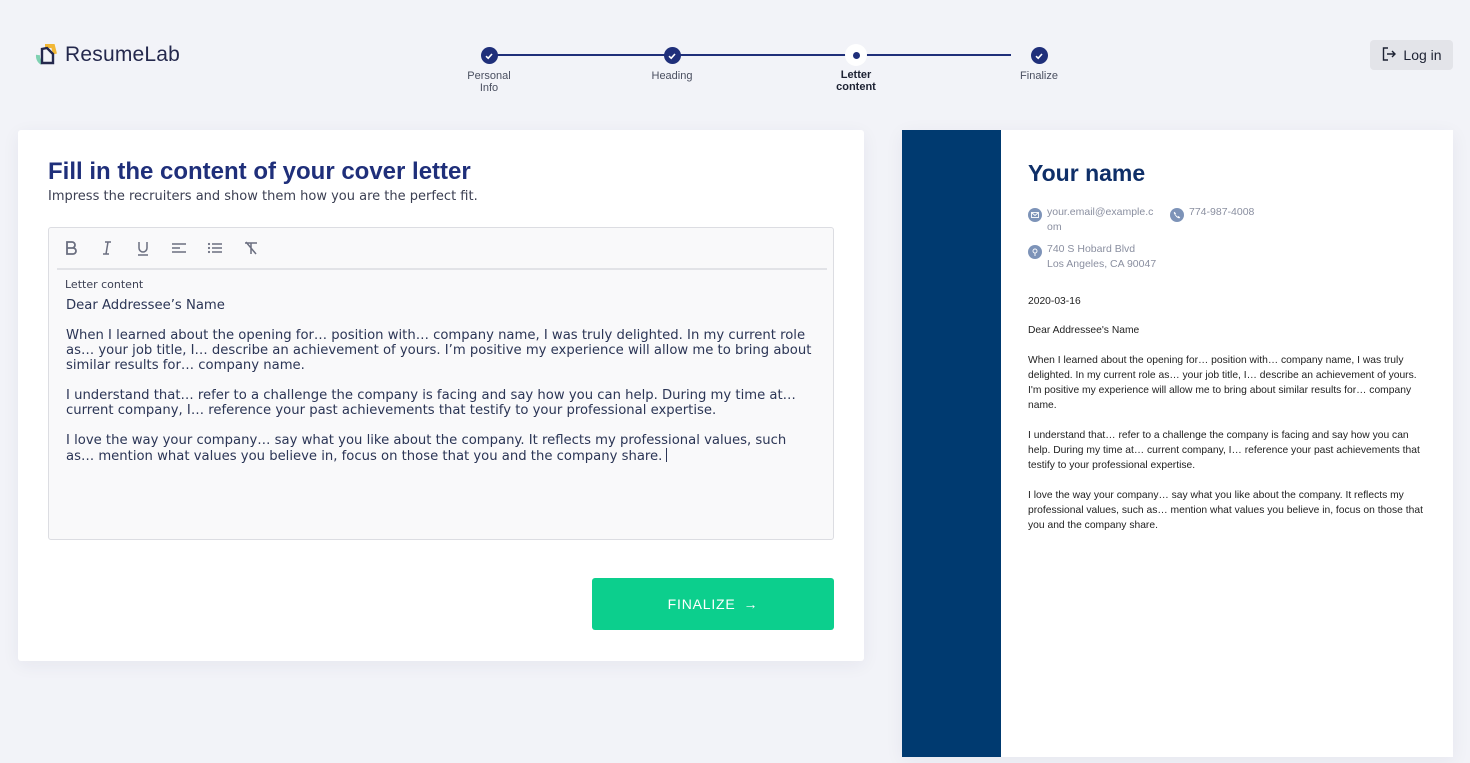 Image resolution: width=1470 pixels, height=763 pixels. I want to click on current-step-dot-icon, so click(856, 55).